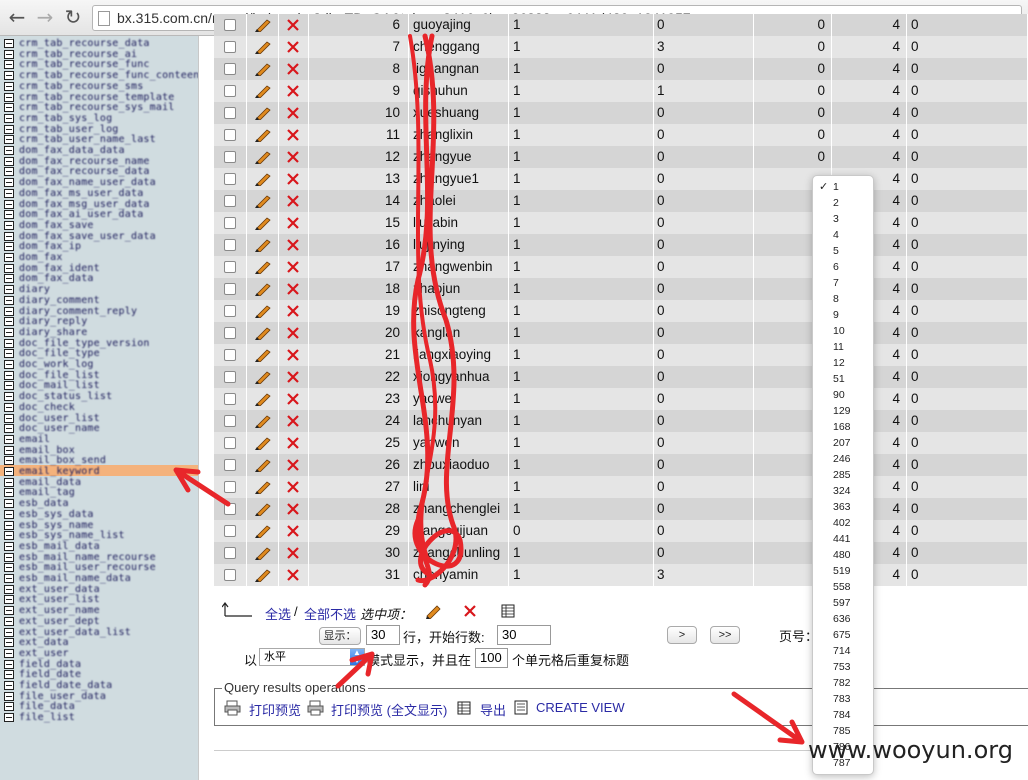 This screenshot has width=1028, height=780. I want to click on table-row: 6 guoyajing 1 0 0 4 0, so click(621, 25).